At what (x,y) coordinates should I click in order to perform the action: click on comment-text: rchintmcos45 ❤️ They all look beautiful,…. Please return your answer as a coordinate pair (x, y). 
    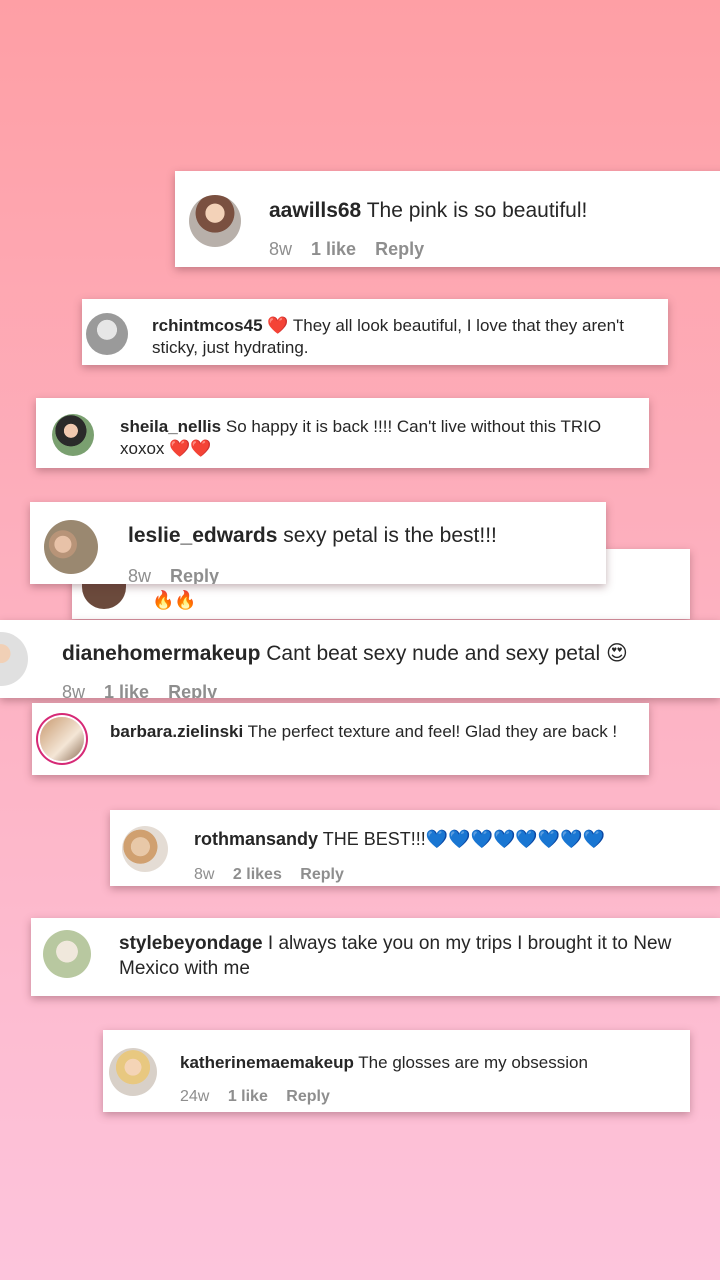
    Looking at the image, I should click on (404, 337).